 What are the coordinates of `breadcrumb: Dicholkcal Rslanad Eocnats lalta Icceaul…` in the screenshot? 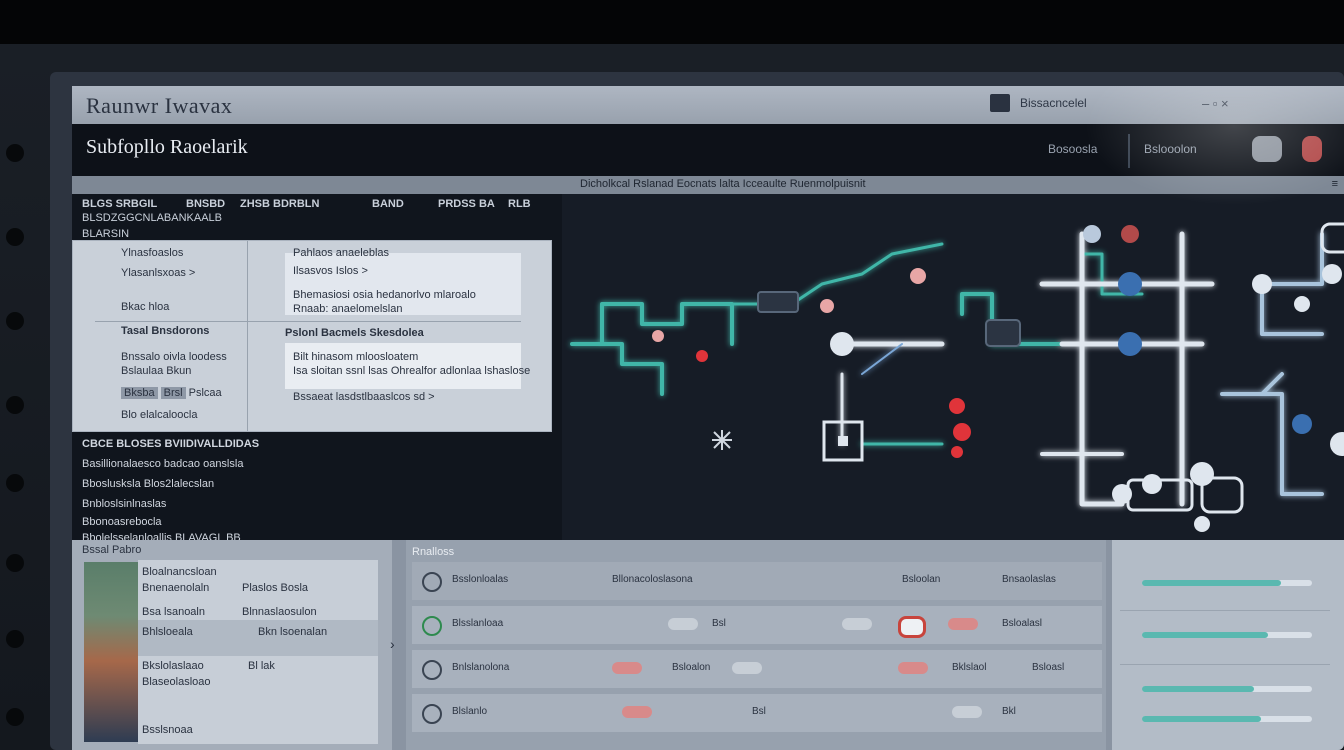 It's located at (723, 184).